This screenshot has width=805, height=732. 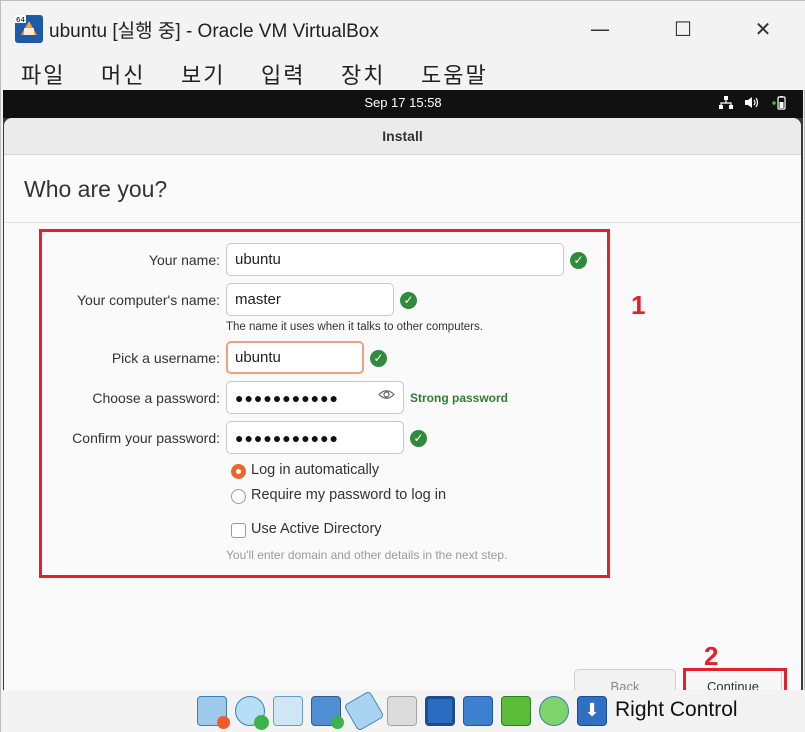 I want to click on battery-icon, so click(x=779, y=105).